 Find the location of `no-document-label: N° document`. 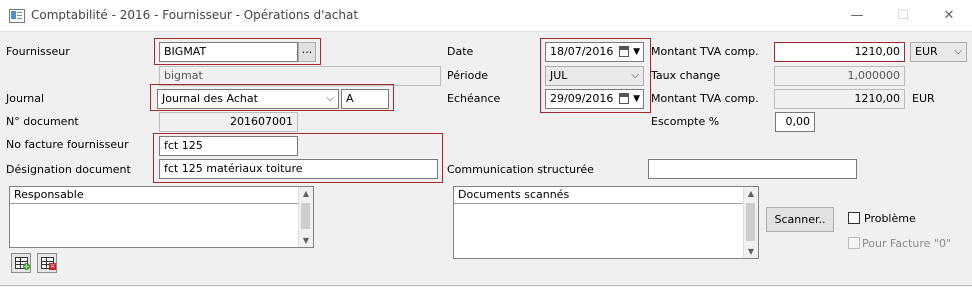

no-document-label: N° document is located at coordinates (42, 121).